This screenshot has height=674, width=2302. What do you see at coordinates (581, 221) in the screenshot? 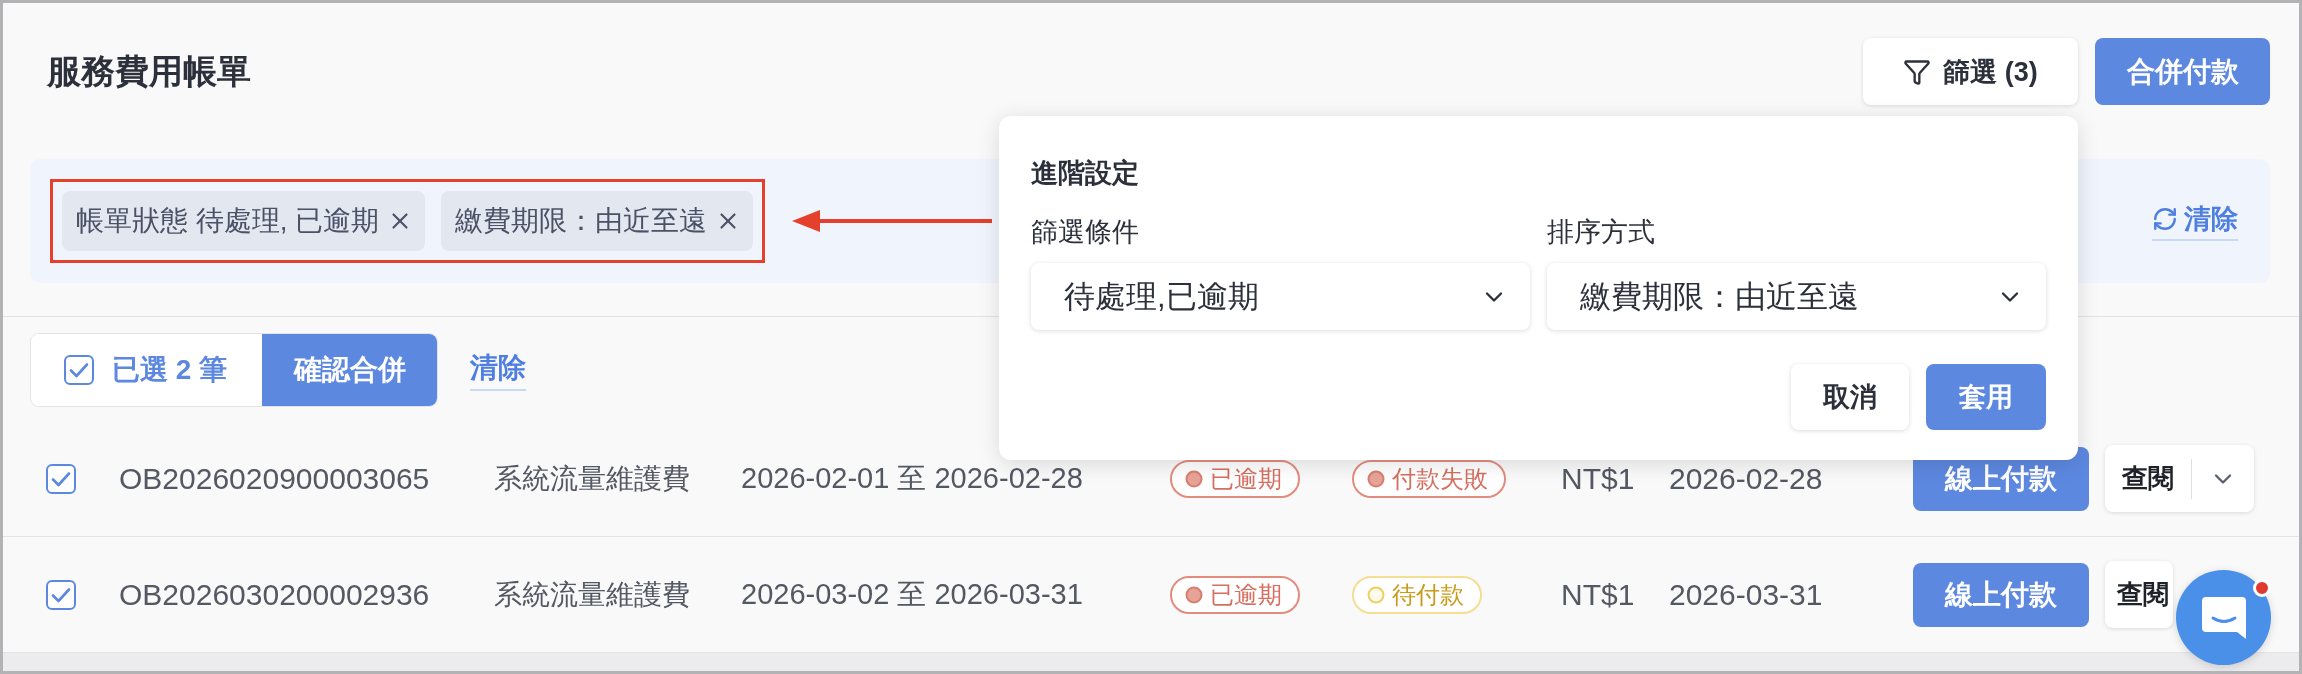
I see `filter-chip-label: 繳費期限：由近至遠` at bounding box center [581, 221].